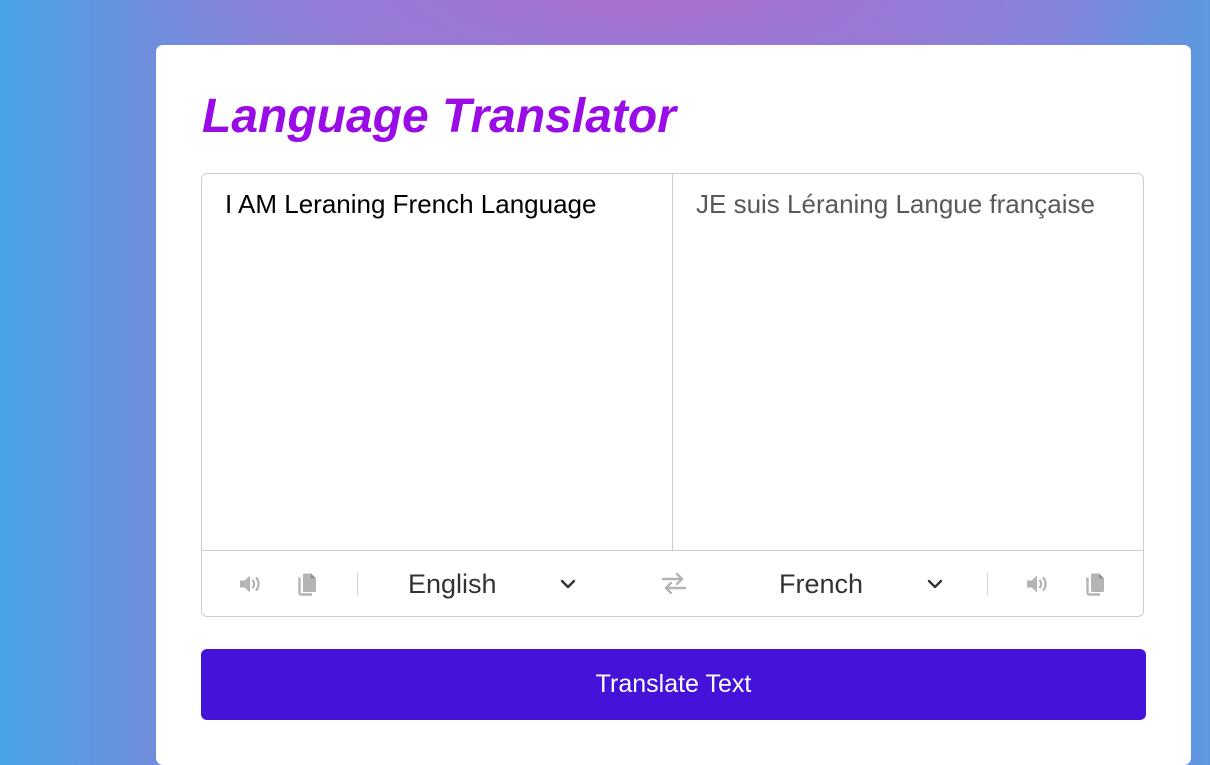  I want to click on from-divider, so click(357, 584).